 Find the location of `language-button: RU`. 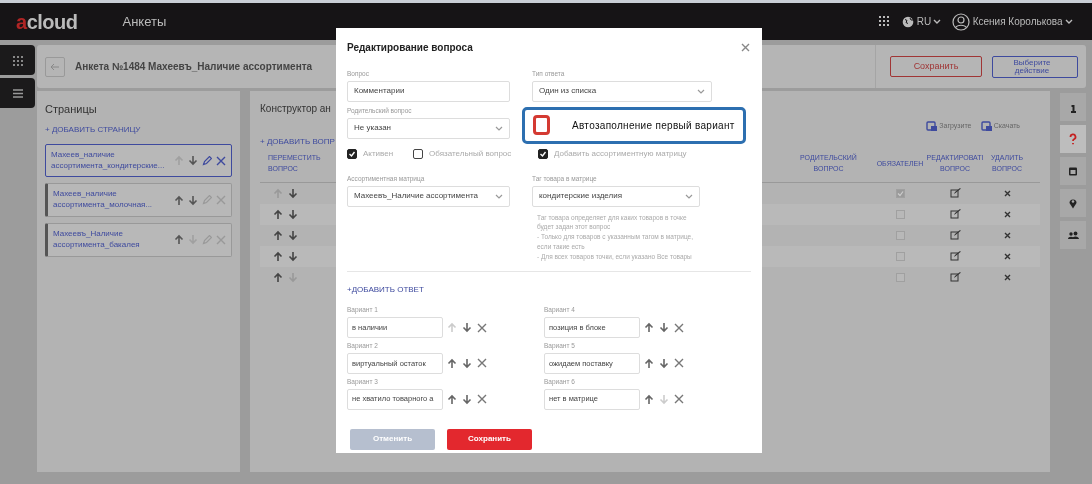

language-button: RU is located at coordinates (922, 21).